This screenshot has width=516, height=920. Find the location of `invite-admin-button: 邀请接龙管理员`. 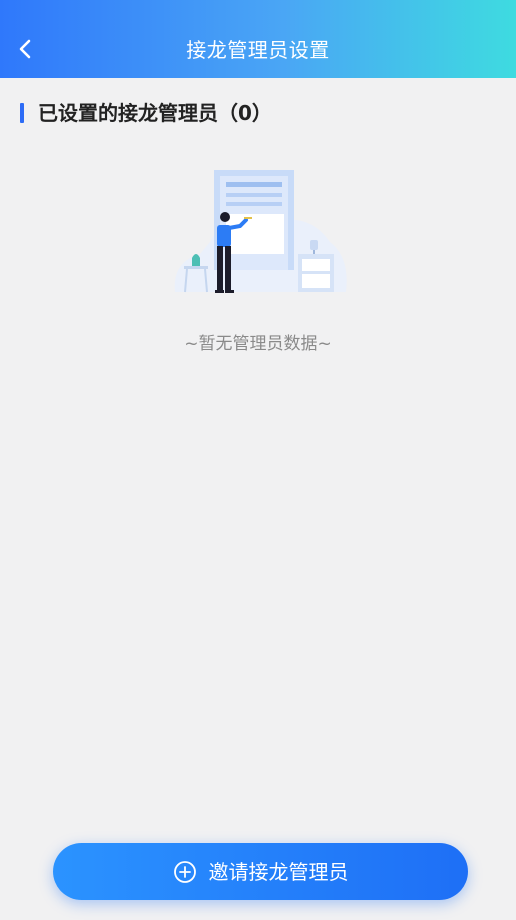

invite-admin-button: 邀请接龙管理员 is located at coordinates (260, 871).